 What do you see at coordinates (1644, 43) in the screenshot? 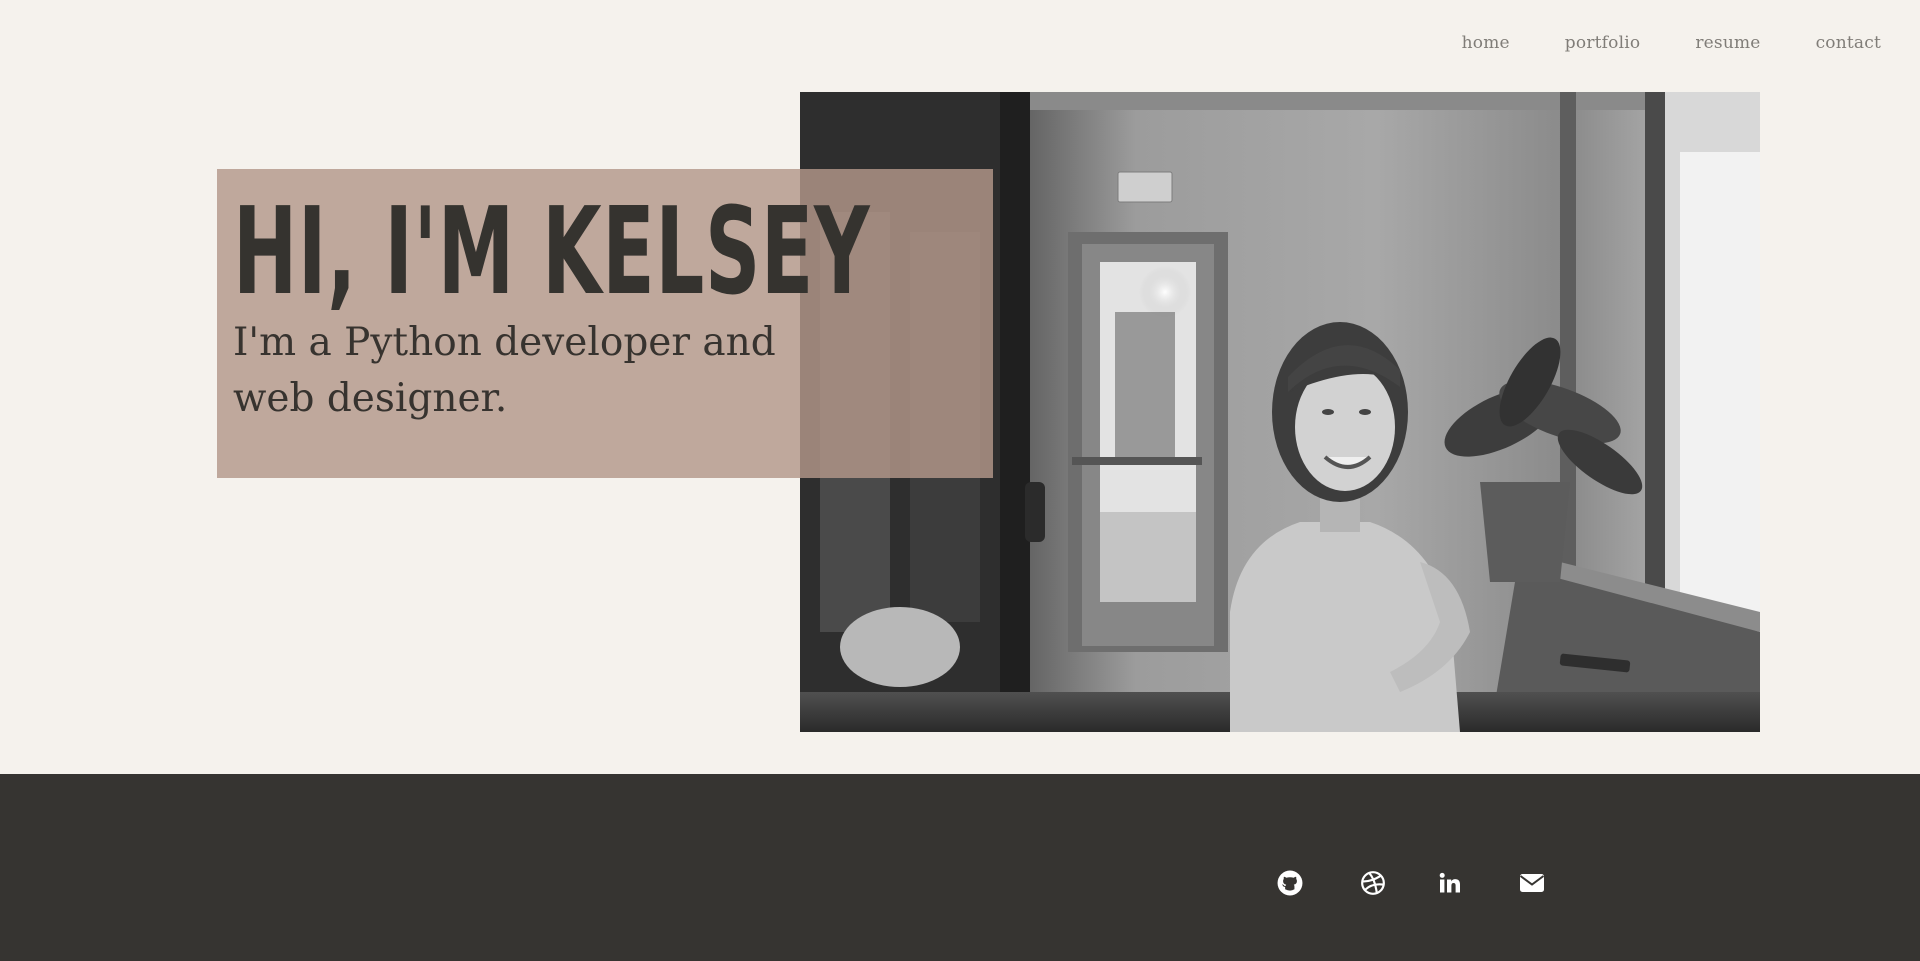
I see `main-nav: home portfolio resume contact` at bounding box center [1644, 43].